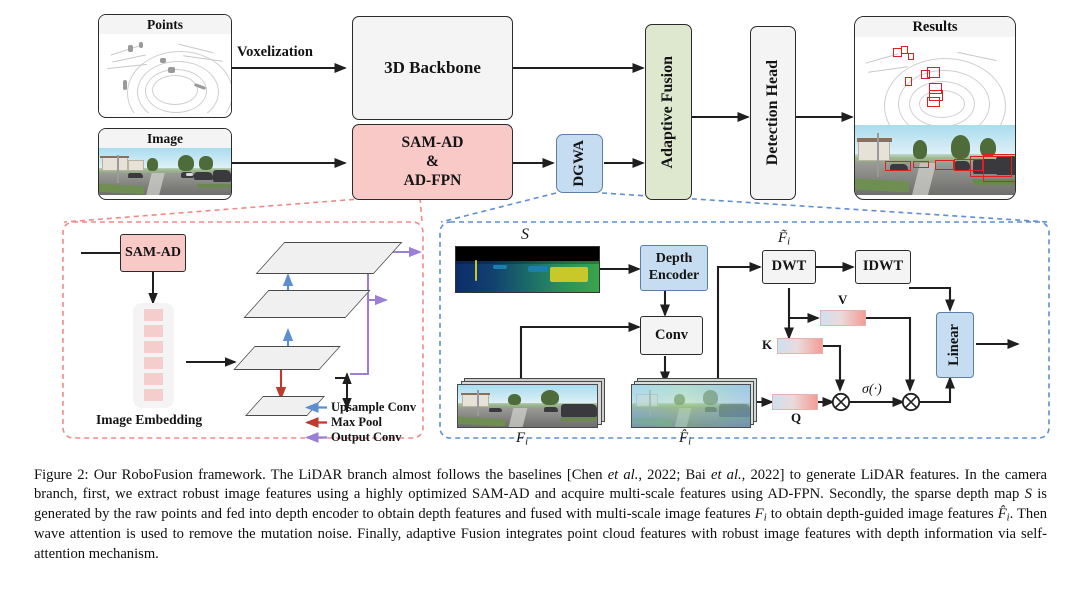  I want to click on caption-math-s: S, so click(1028, 494).